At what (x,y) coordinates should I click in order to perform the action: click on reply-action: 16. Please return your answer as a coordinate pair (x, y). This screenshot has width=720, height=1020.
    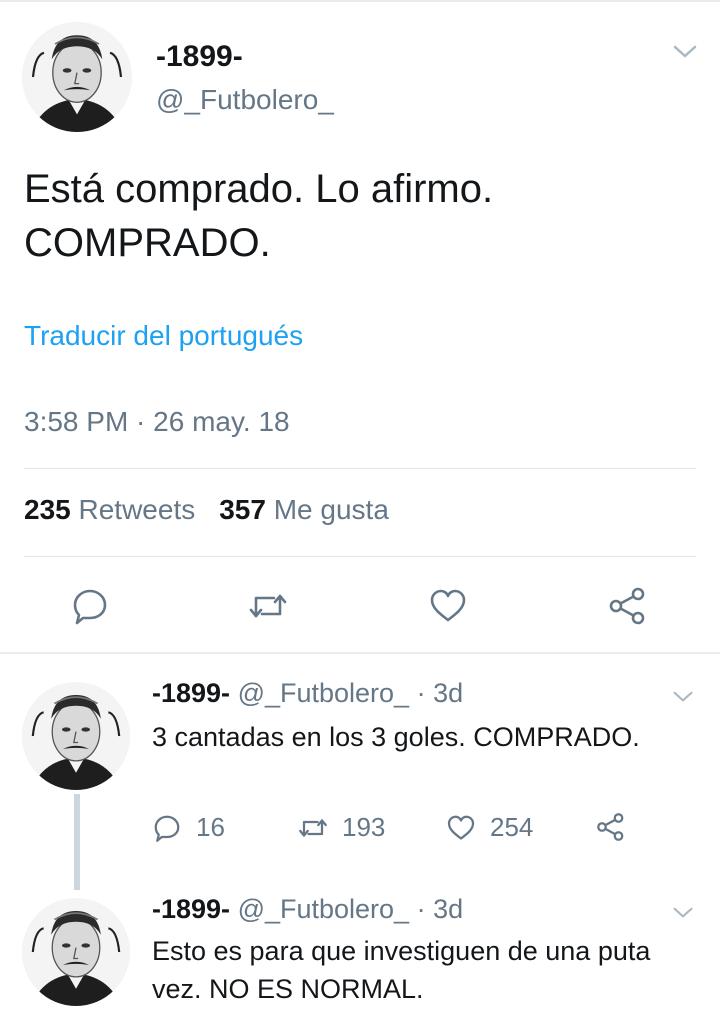
    Looking at the image, I should click on (188, 827).